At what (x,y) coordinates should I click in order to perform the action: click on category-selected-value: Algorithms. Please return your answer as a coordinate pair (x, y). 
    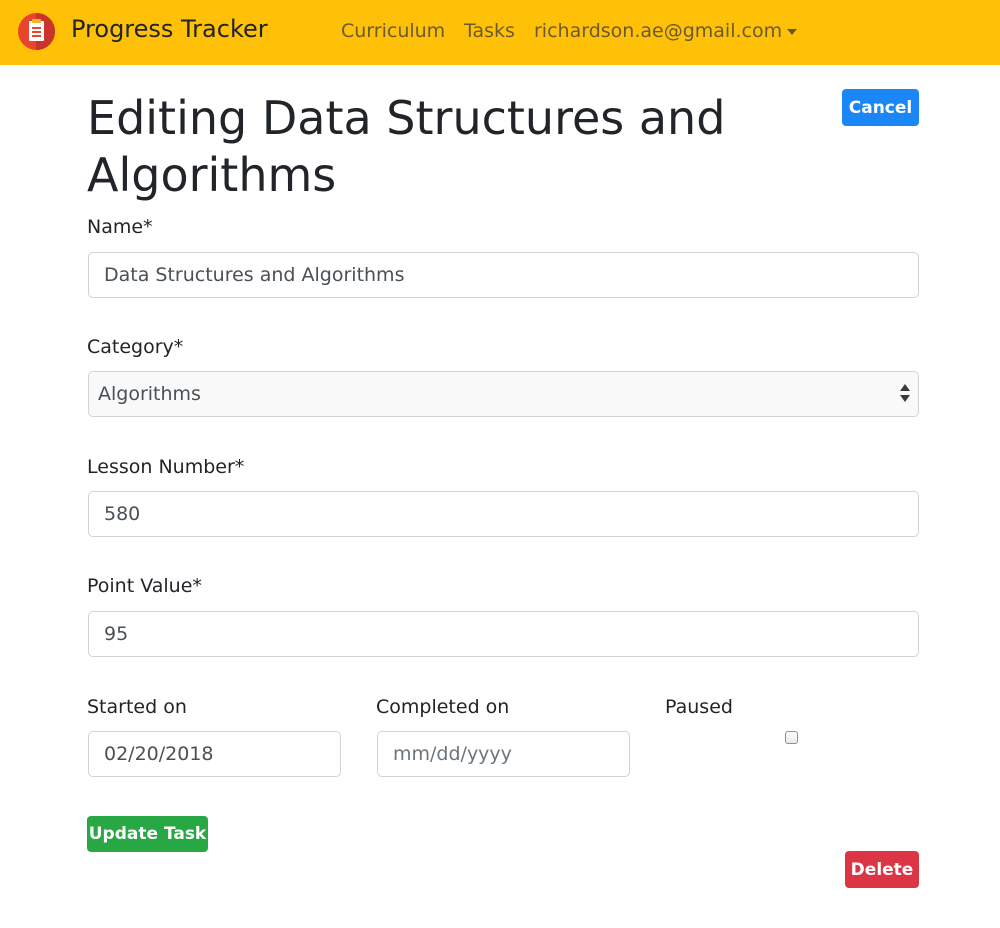
    Looking at the image, I should click on (149, 394).